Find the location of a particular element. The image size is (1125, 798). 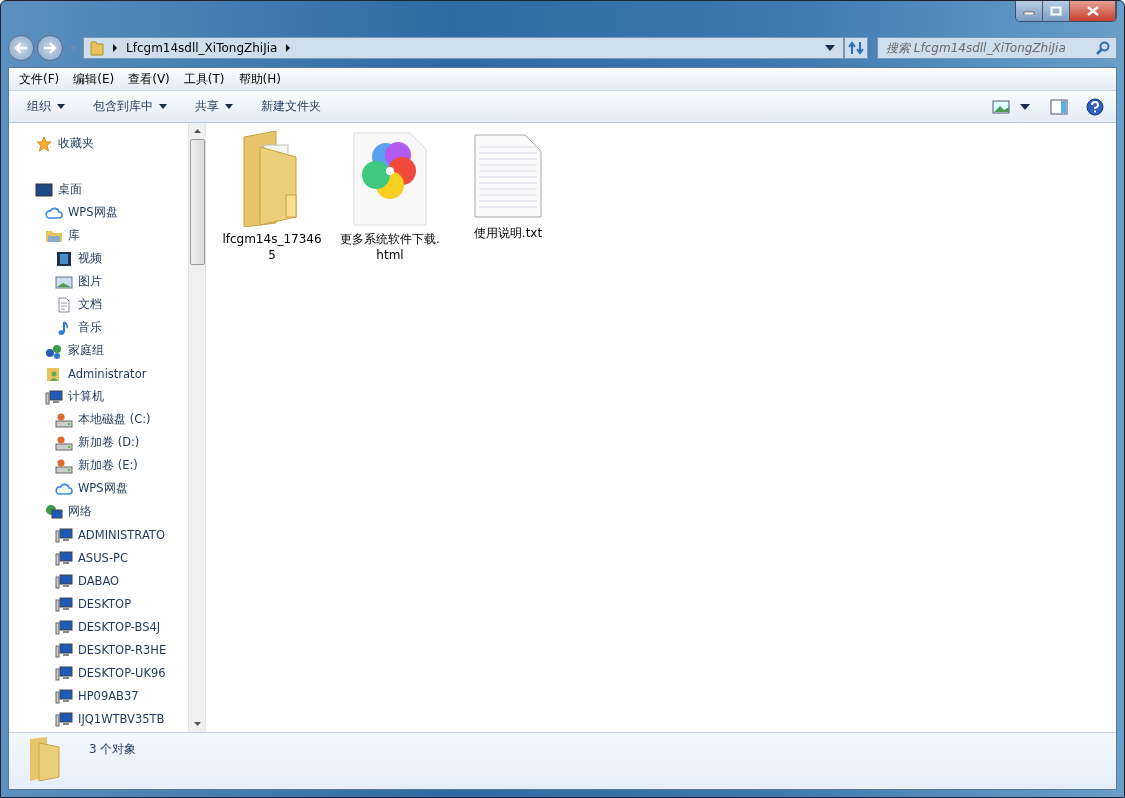

video-icon is located at coordinates (64, 258).